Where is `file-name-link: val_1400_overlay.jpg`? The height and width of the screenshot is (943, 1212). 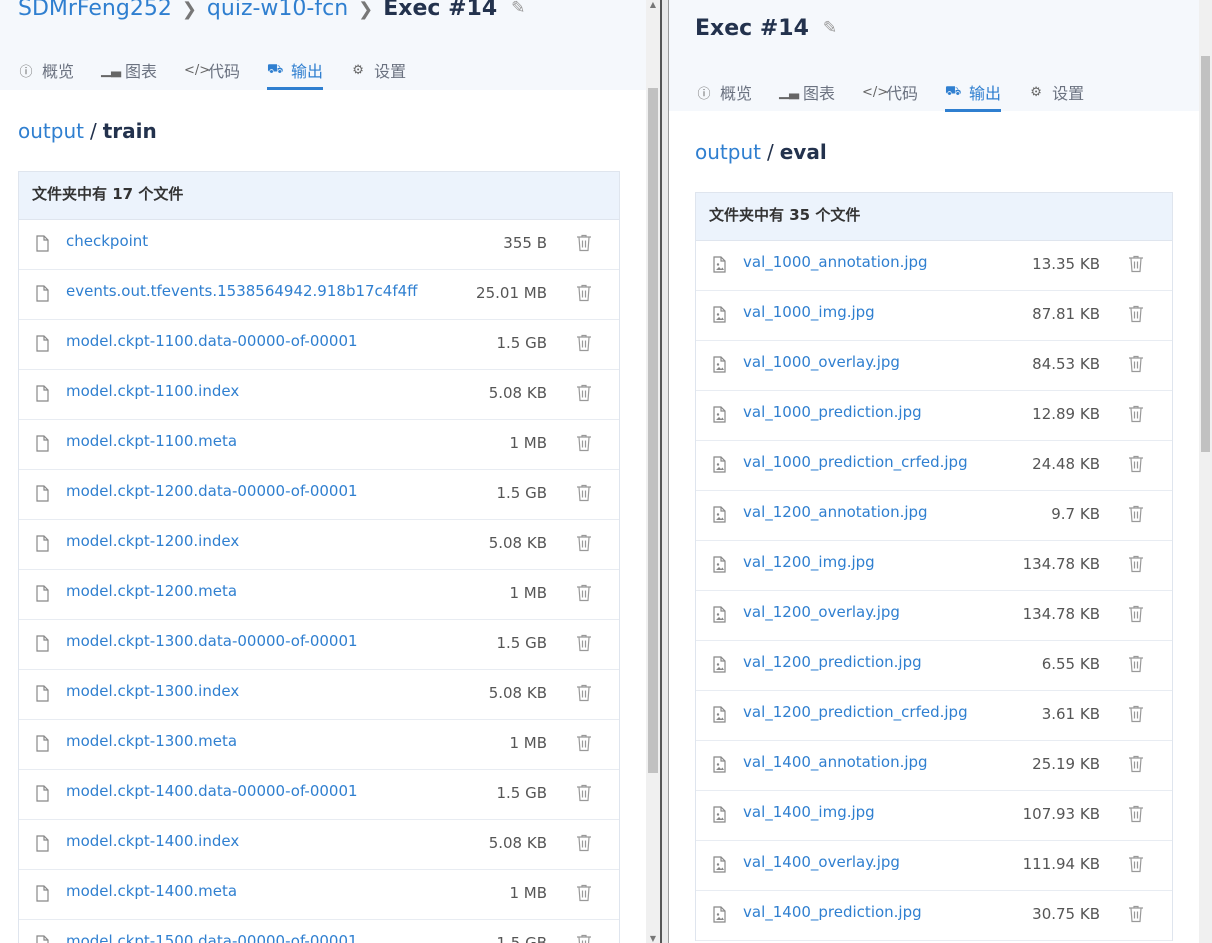
file-name-link: val_1400_overlay.jpg is located at coordinates (821, 862).